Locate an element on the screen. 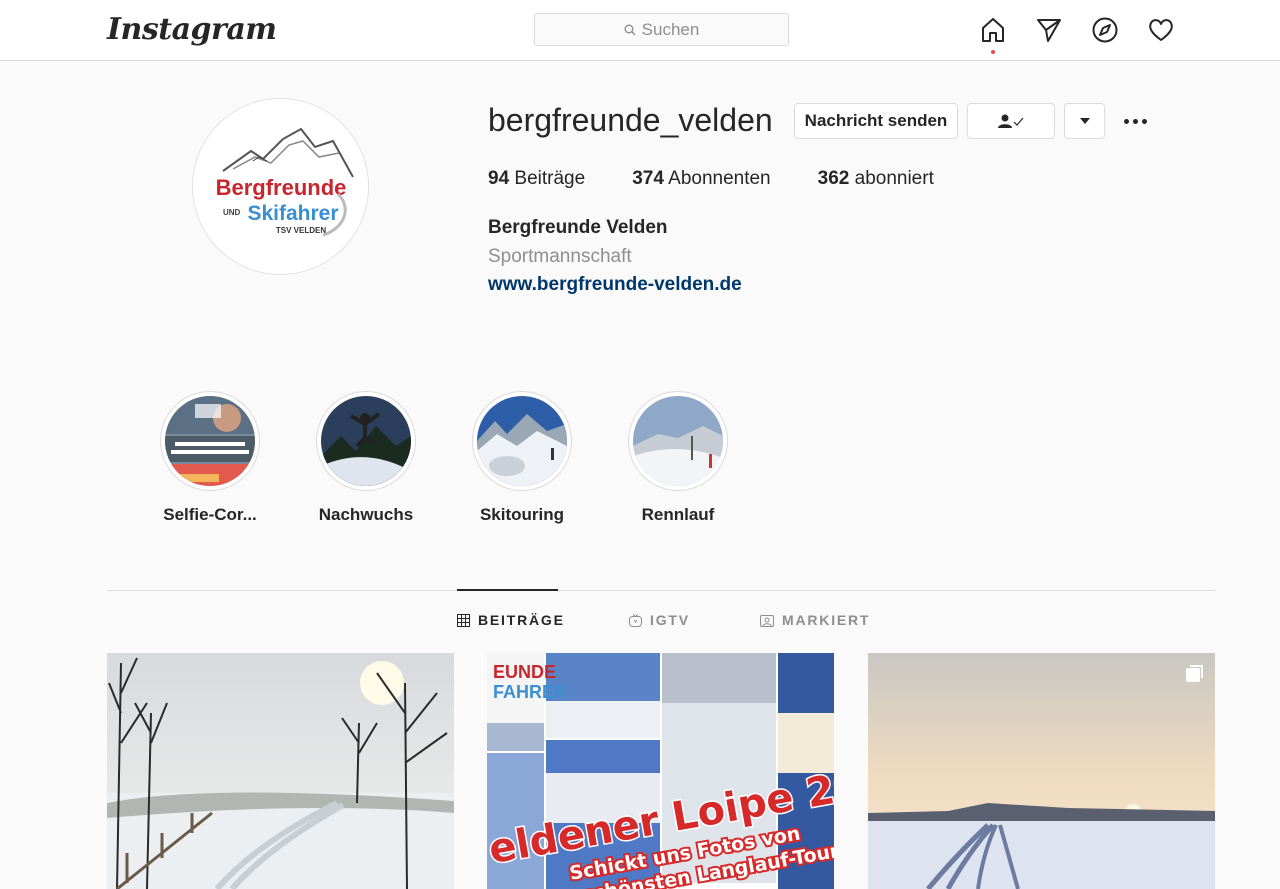 The width and height of the screenshot is (1280, 889). more-options-icon is located at coordinates (1135, 121).